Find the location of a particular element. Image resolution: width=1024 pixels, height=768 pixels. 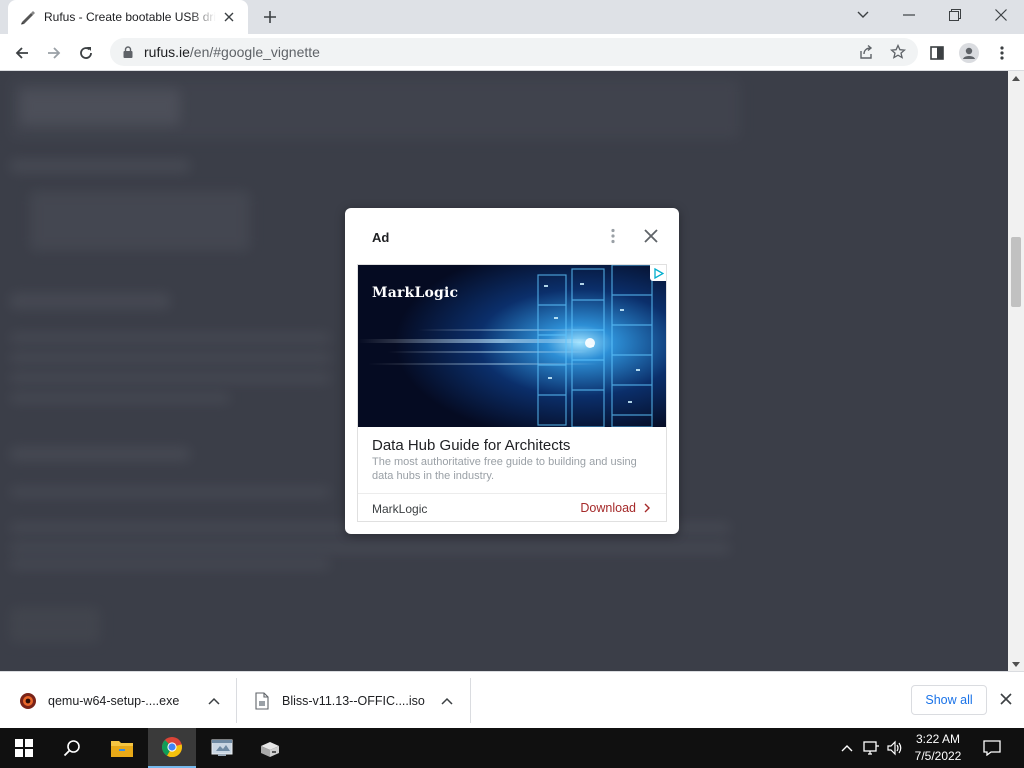

notification-center-icon is located at coordinates (992, 748).